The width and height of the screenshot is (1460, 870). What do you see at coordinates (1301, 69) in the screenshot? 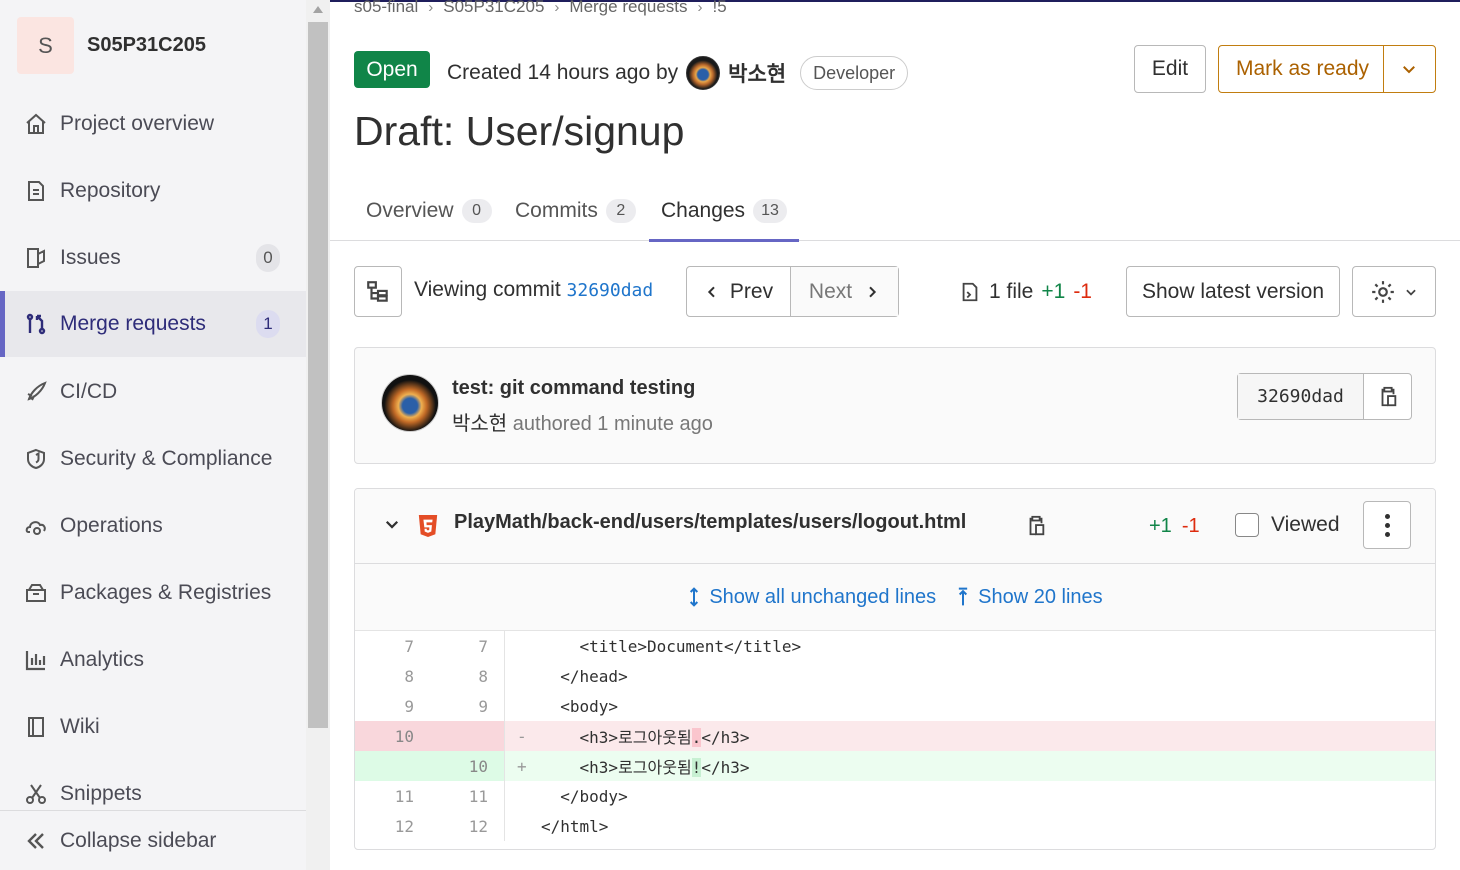
I see `mark-as-ready-button: Mark as ready` at bounding box center [1301, 69].